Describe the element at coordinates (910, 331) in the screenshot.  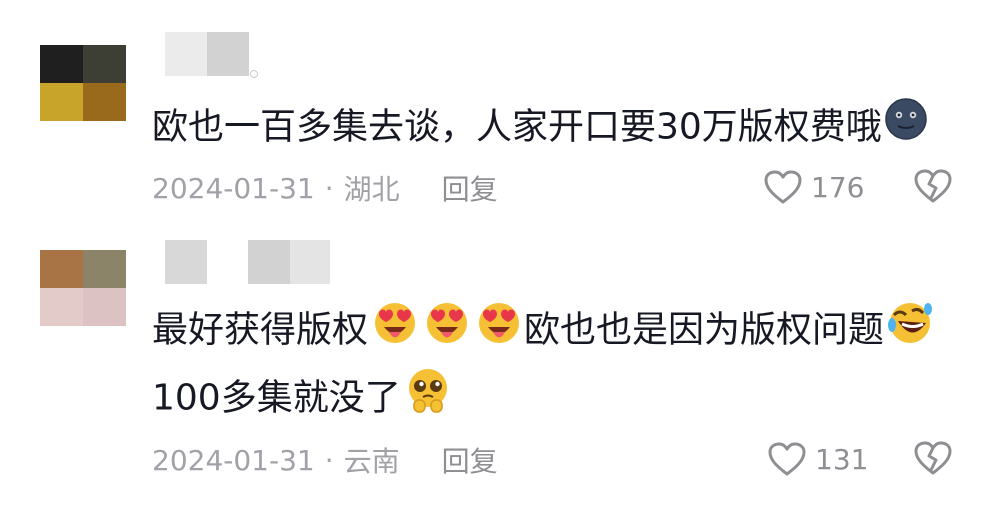
I see `rolling-laughing-emoji` at that location.